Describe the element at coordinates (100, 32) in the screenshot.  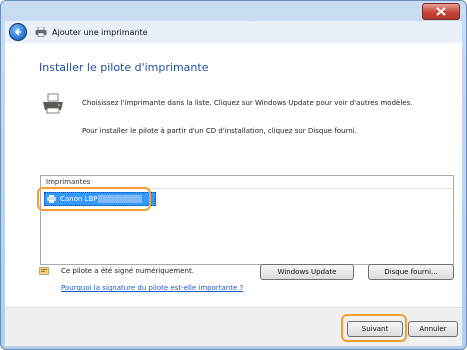
I see `window-title: Ajouter une imprimante` at that location.